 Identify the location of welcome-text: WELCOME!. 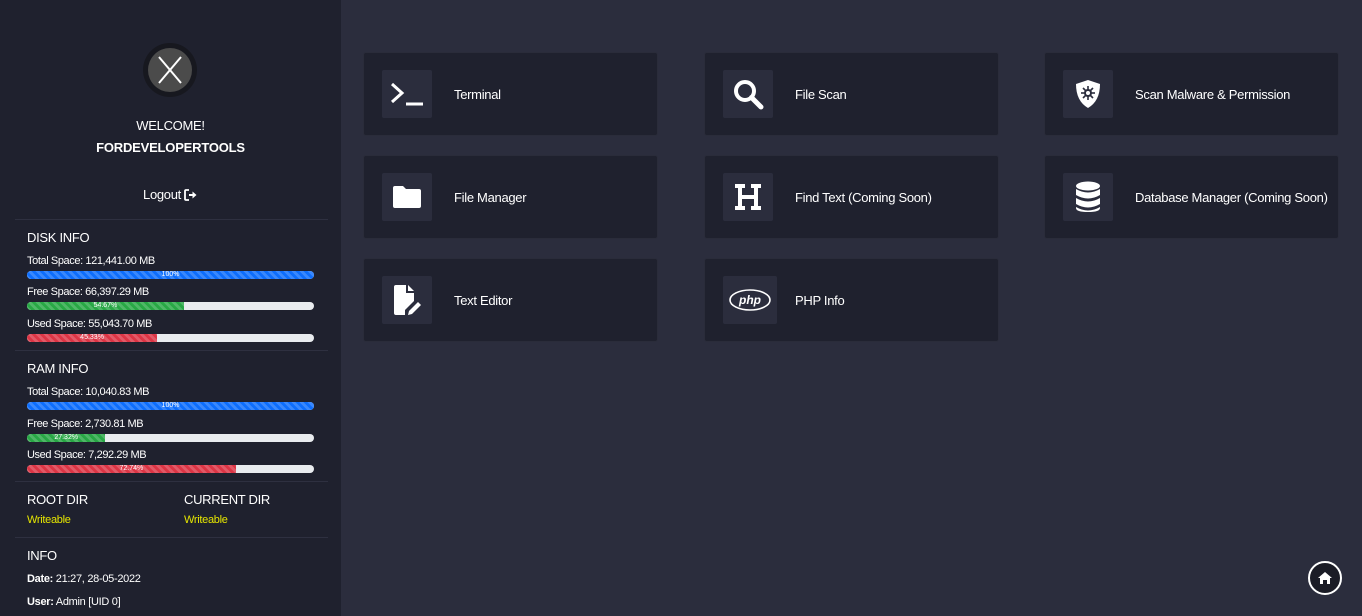
(170, 125).